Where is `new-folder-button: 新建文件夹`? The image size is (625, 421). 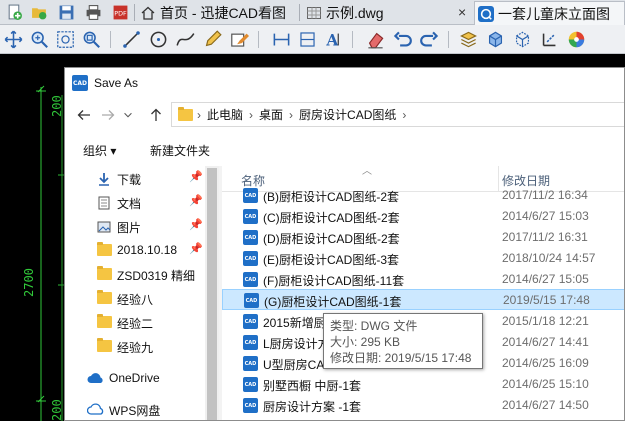 new-folder-button: 新建文件夹 is located at coordinates (180, 150).